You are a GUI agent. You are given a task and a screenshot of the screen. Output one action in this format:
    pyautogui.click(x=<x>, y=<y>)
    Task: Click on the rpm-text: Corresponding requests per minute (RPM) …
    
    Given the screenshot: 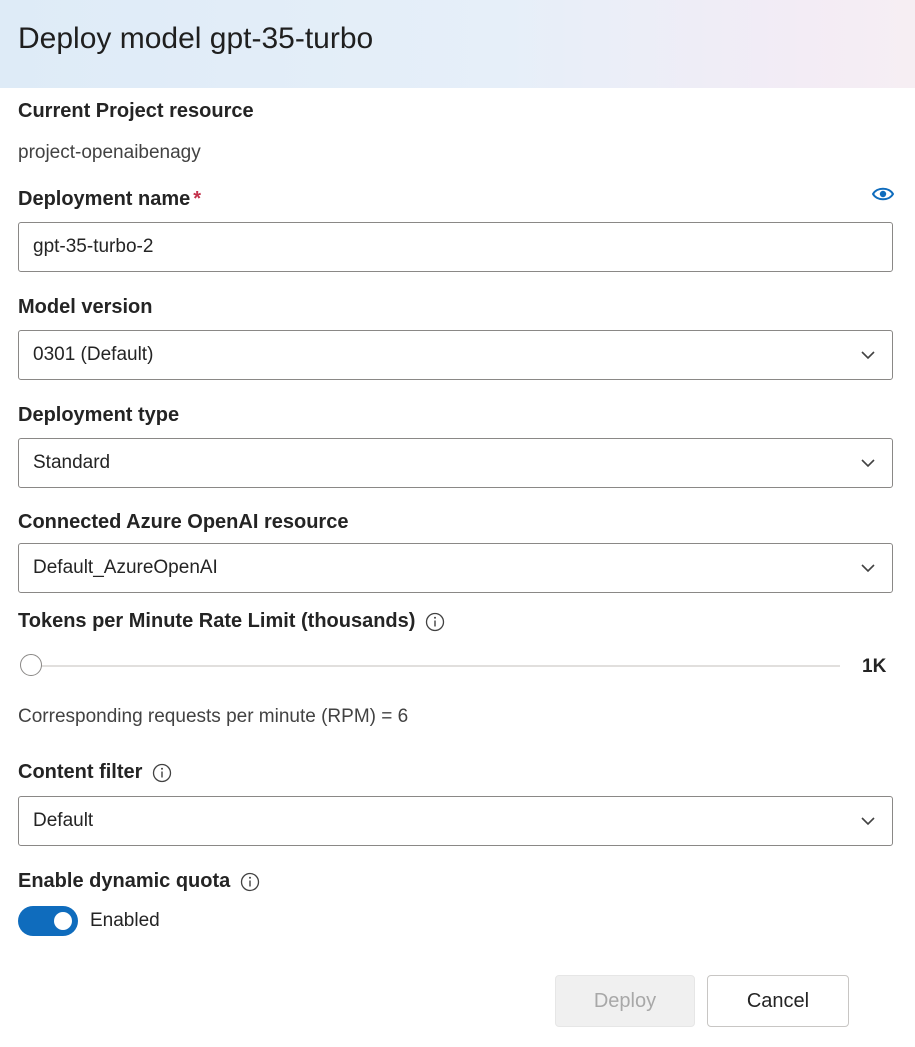 What is the action you would take?
    pyautogui.click(x=213, y=716)
    